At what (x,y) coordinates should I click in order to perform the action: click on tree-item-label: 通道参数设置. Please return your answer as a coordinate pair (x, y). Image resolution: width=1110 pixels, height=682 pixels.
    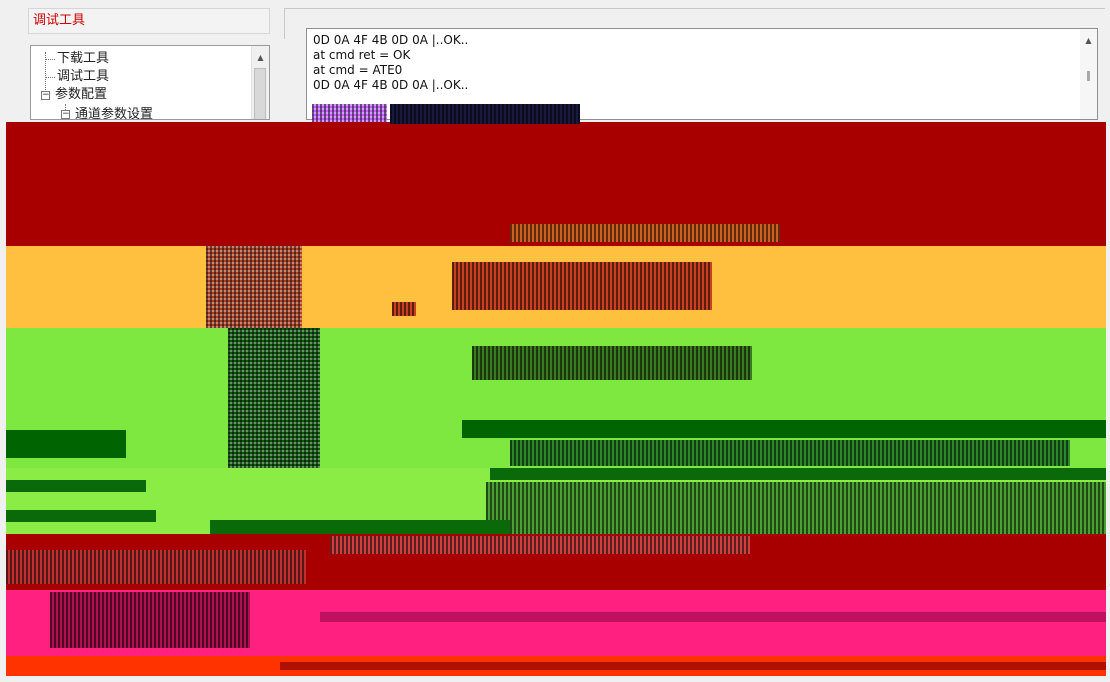
    Looking at the image, I should click on (114, 113).